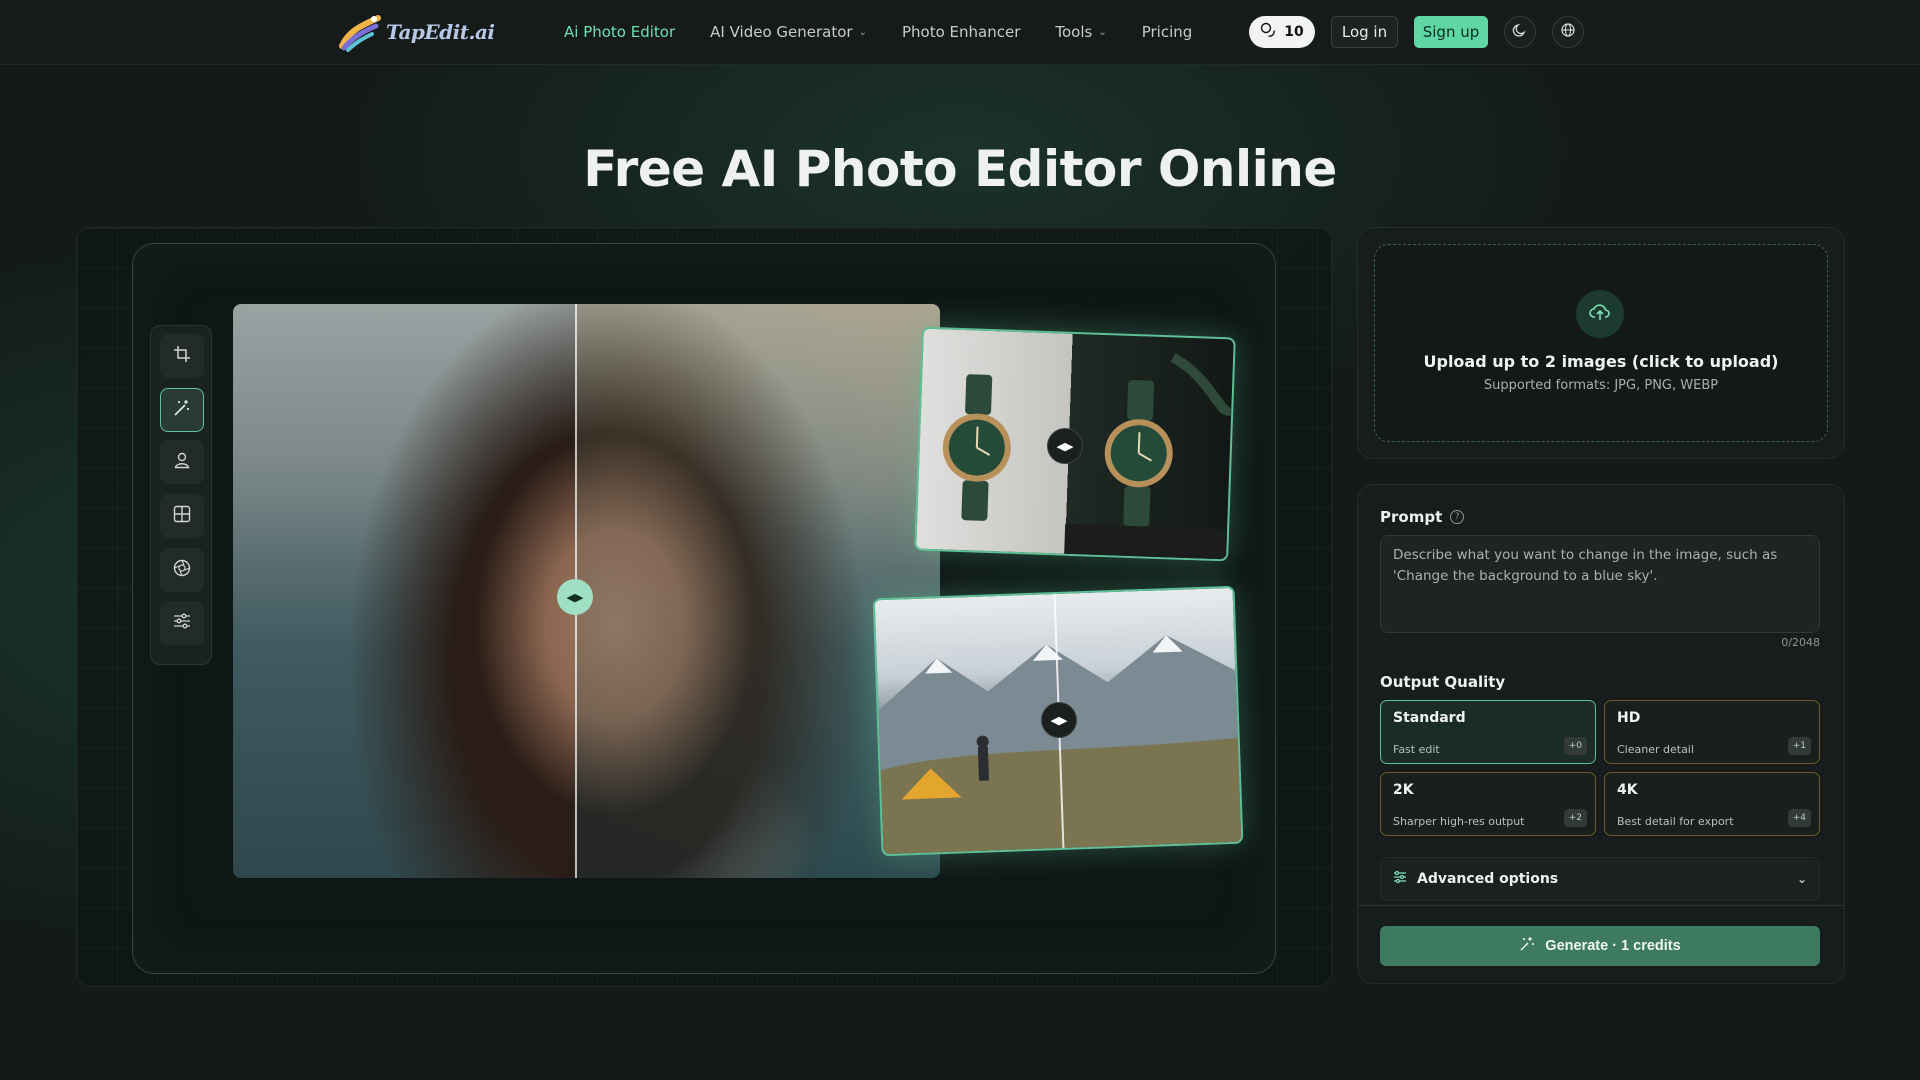  Describe the element at coordinates (1364, 32) in the screenshot. I see `login-button: Log in` at that location.